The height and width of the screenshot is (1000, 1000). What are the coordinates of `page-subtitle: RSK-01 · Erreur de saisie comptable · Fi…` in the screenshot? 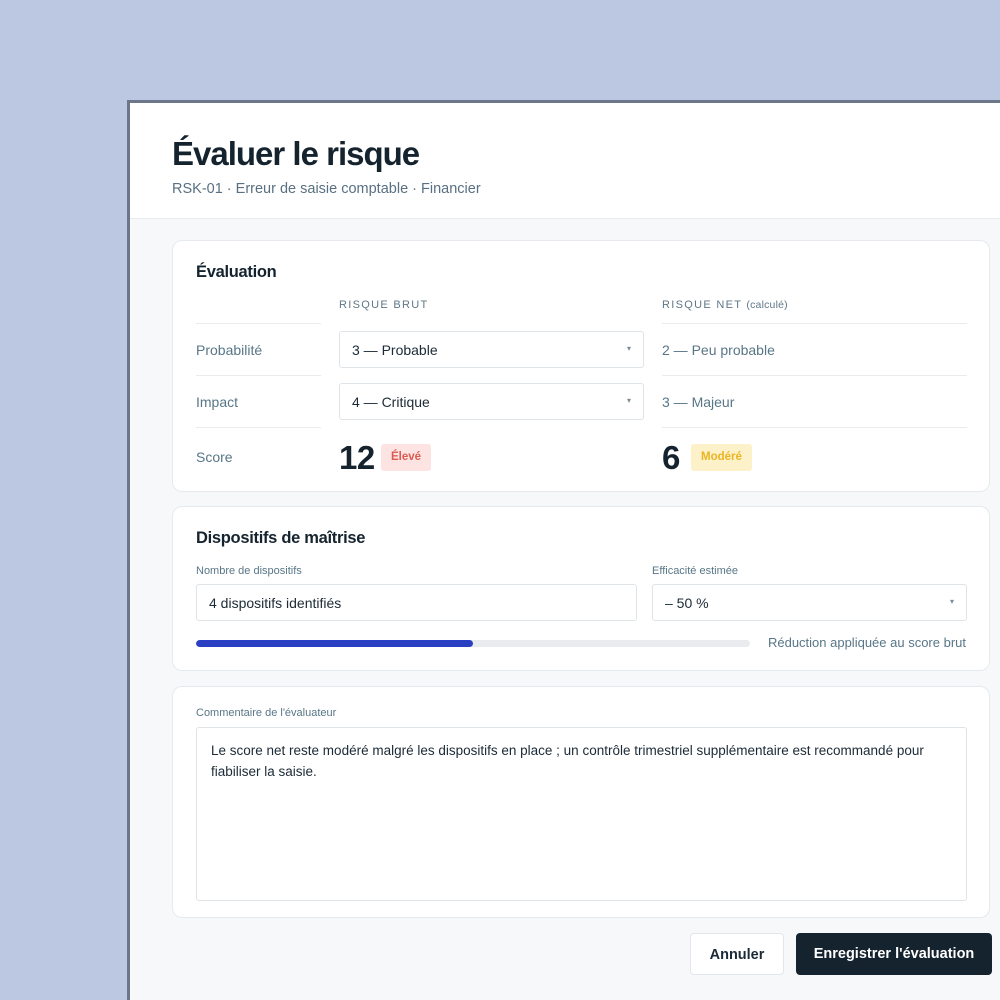 It's located at (326, 189).